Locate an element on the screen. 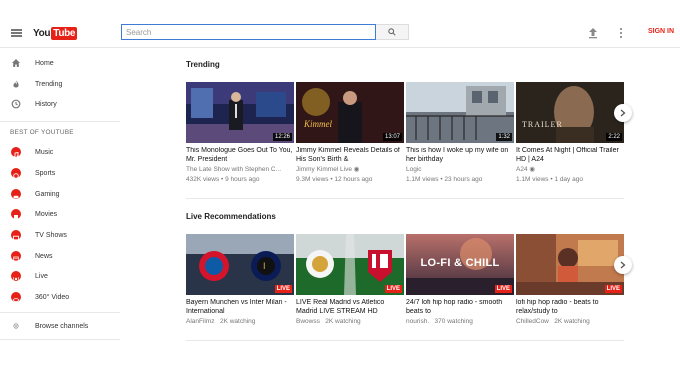  history-icon is located at coordinates (16, 104).